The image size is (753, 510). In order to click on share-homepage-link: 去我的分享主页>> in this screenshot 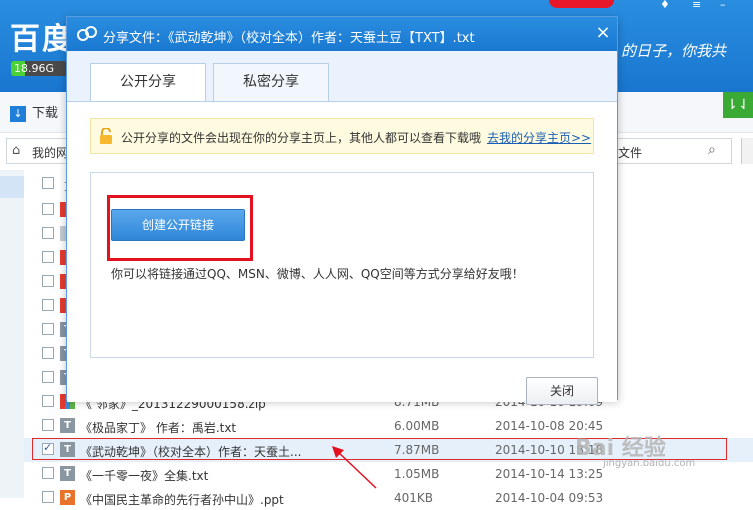, I will do `click(539, 137)`.